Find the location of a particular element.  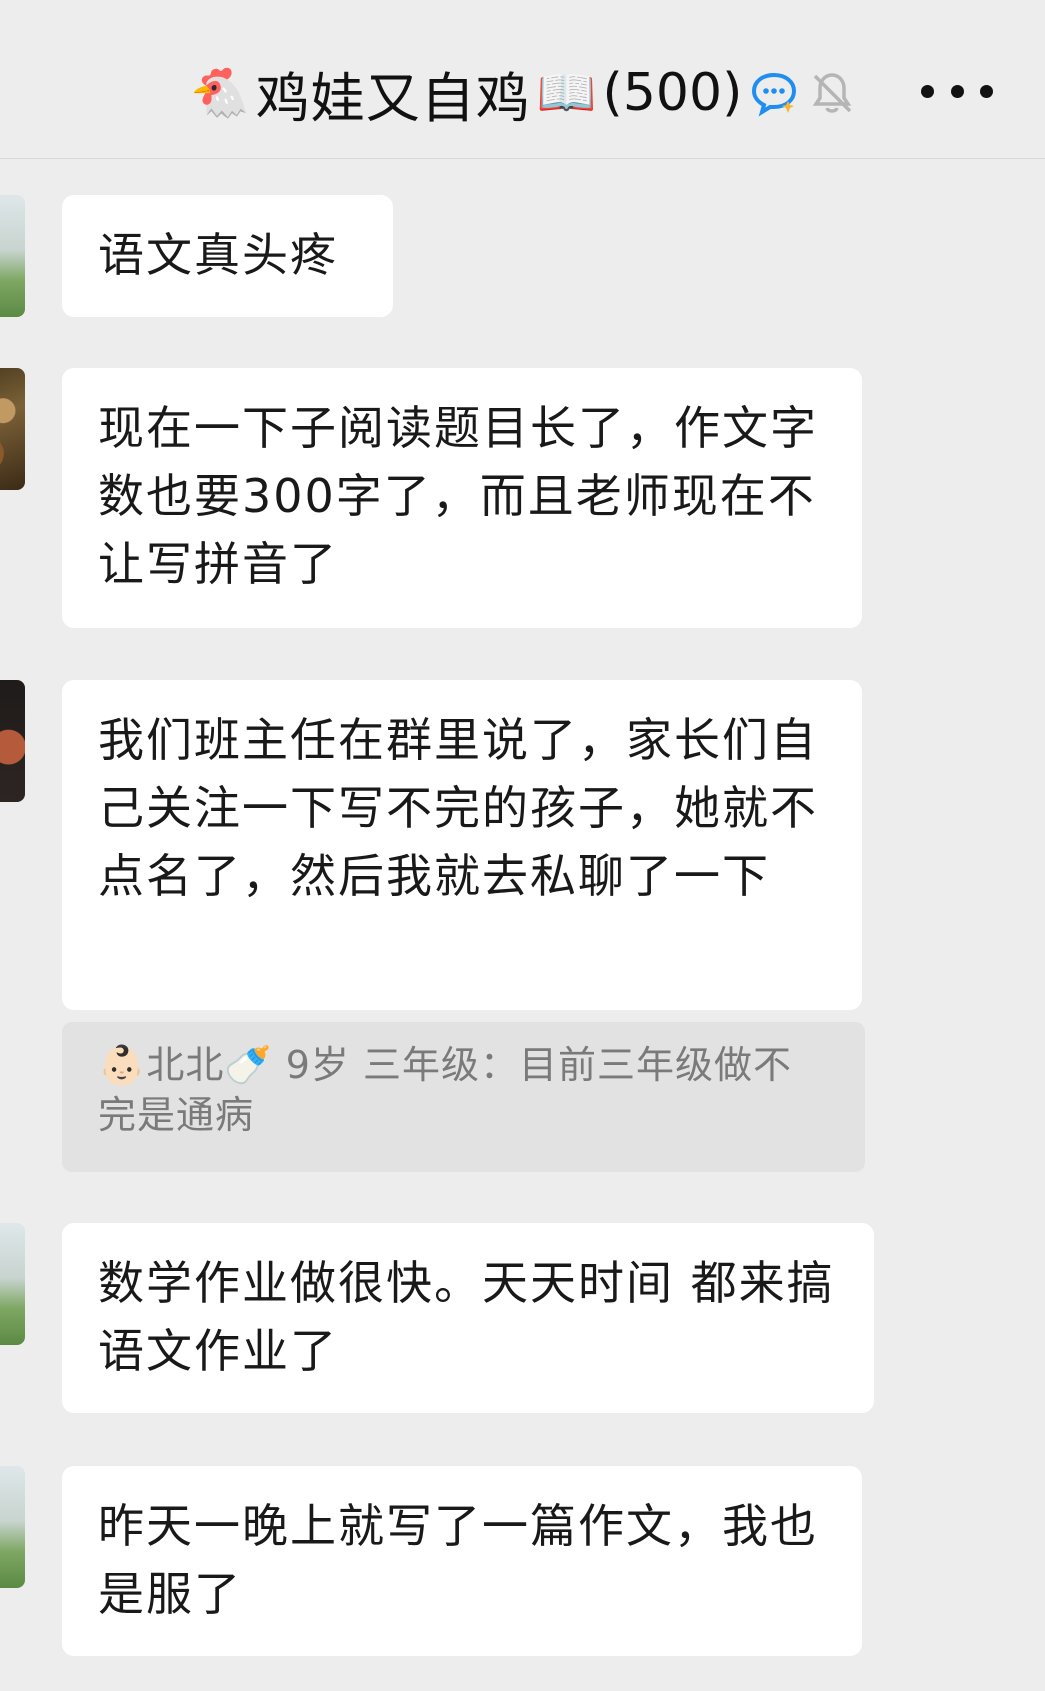

chat-header: 🐔 鸡娃又自鸡 📖 (500) is located at coordinates (522, 79).